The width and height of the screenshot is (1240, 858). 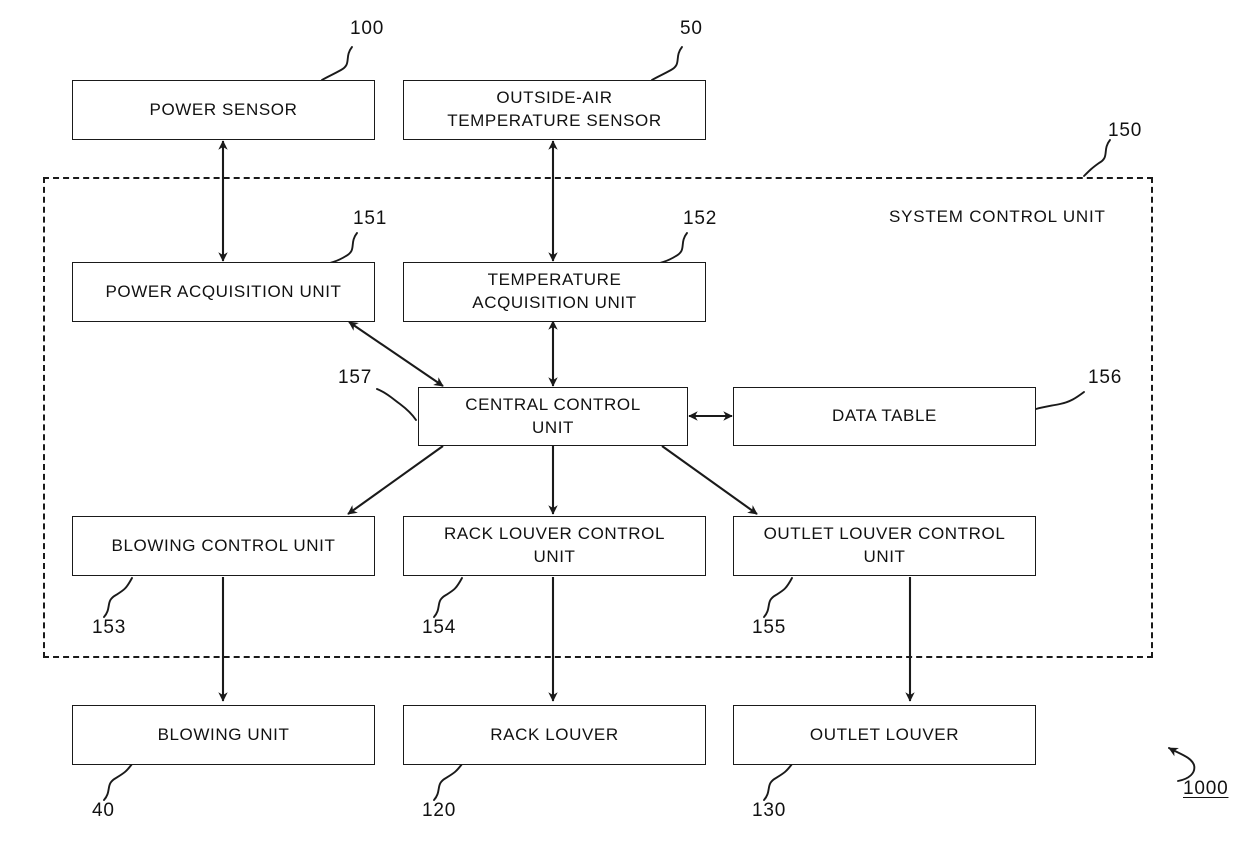 I want to click on box-blowing-unit: BLOWING UNIT, so click(x=223, y=735).